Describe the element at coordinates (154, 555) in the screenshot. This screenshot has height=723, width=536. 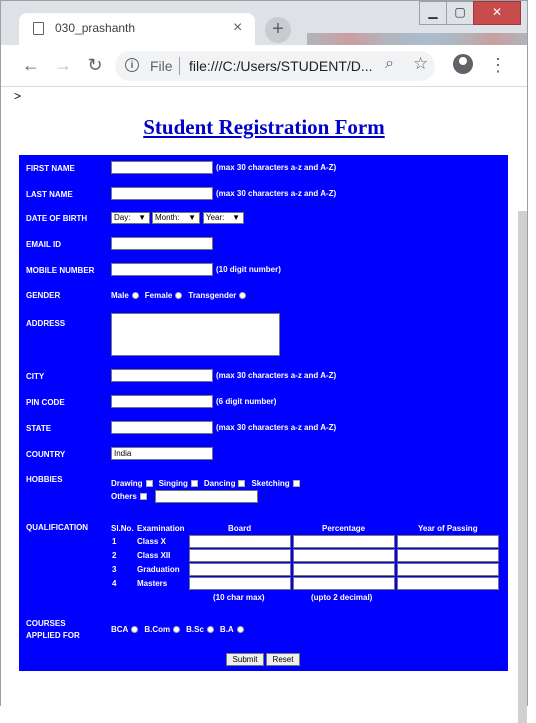
I see `qual-row-exam: Class XII` at that location.